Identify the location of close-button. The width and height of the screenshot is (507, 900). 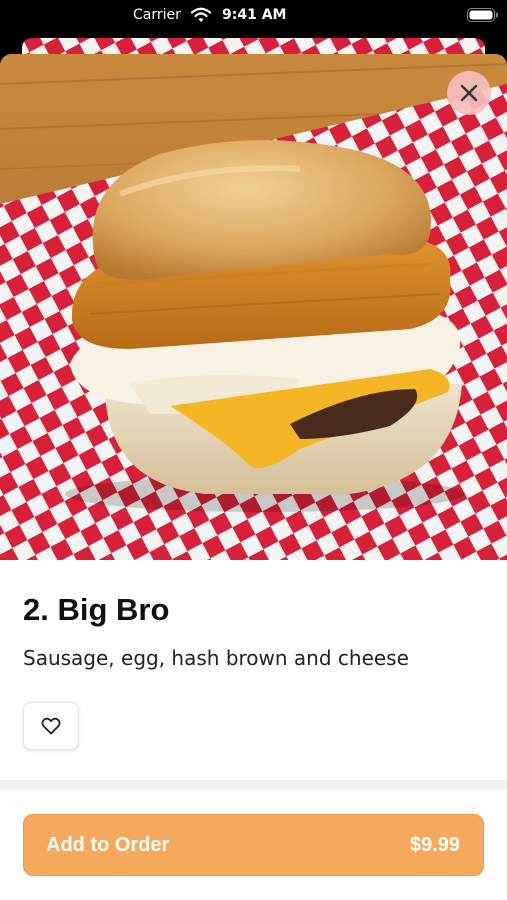
(469, 93).